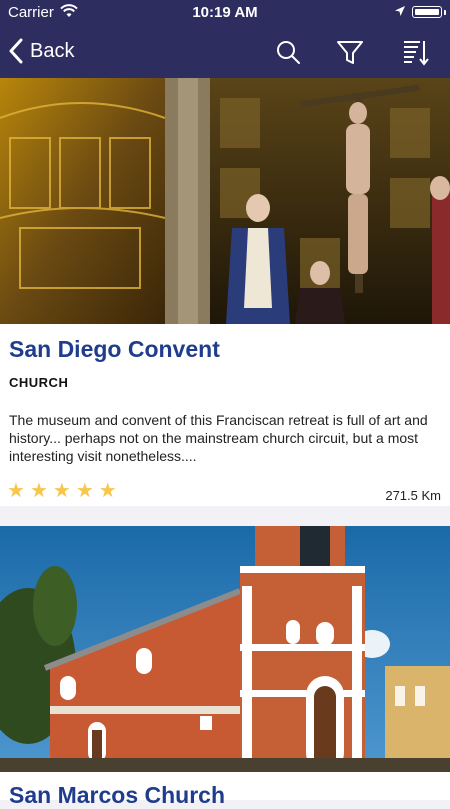  Describe the element at coordinates (16, 51) in the screenshot. I see `chevron-left-icon` at that location.